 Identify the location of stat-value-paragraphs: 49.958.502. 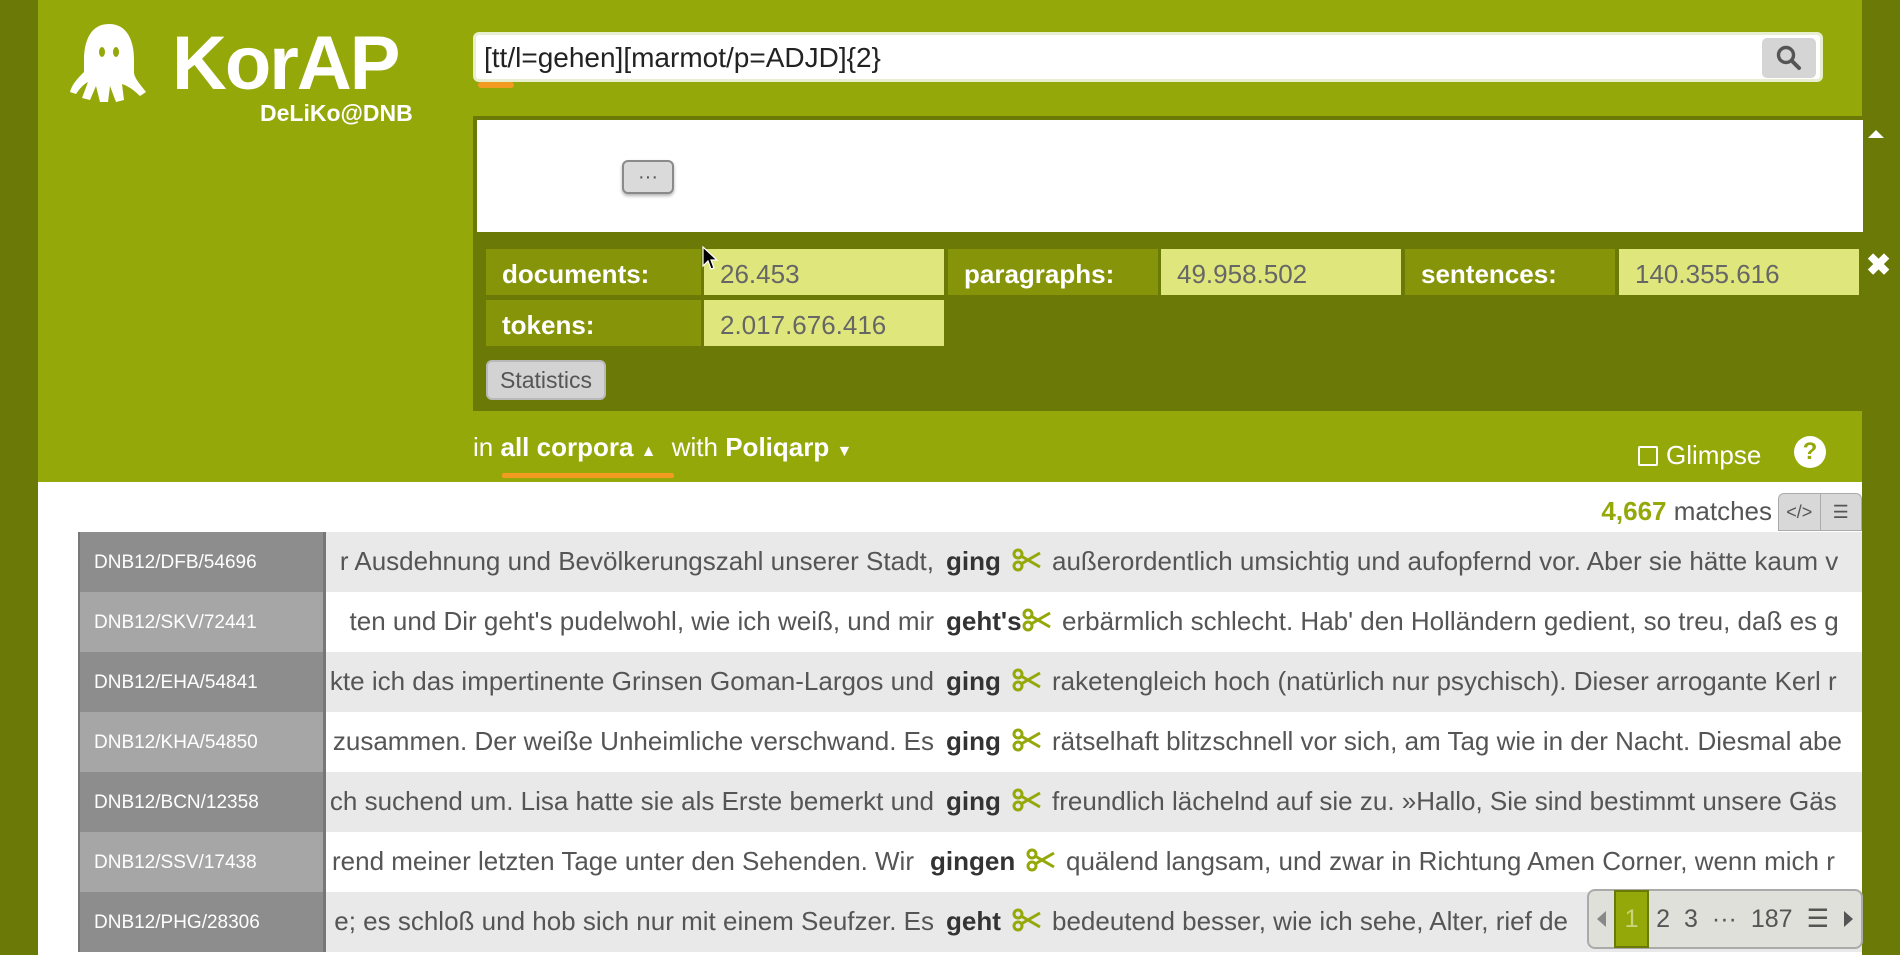
(1281, 272).